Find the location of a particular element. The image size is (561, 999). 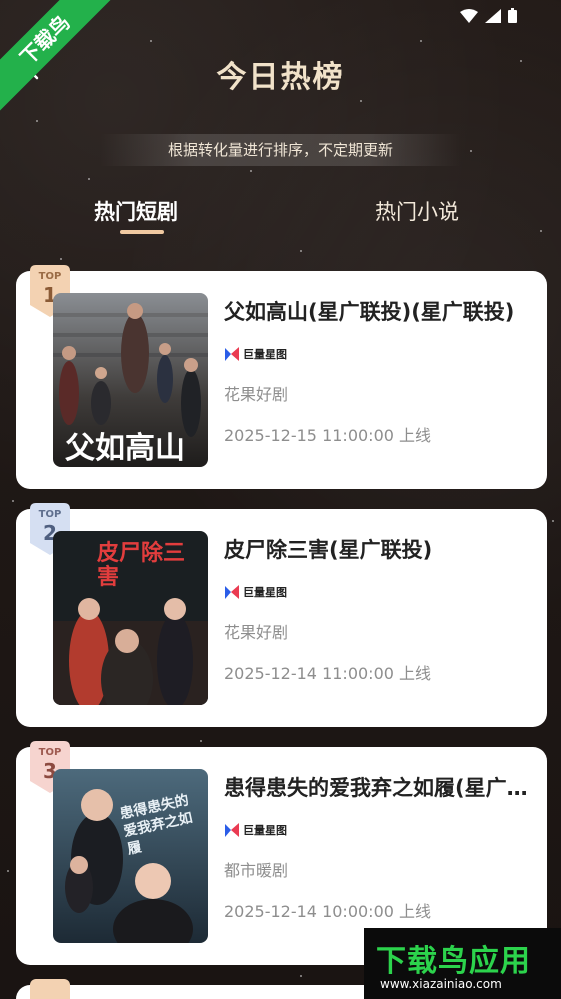

active-tab-underline is located at coordinates (142, 232).